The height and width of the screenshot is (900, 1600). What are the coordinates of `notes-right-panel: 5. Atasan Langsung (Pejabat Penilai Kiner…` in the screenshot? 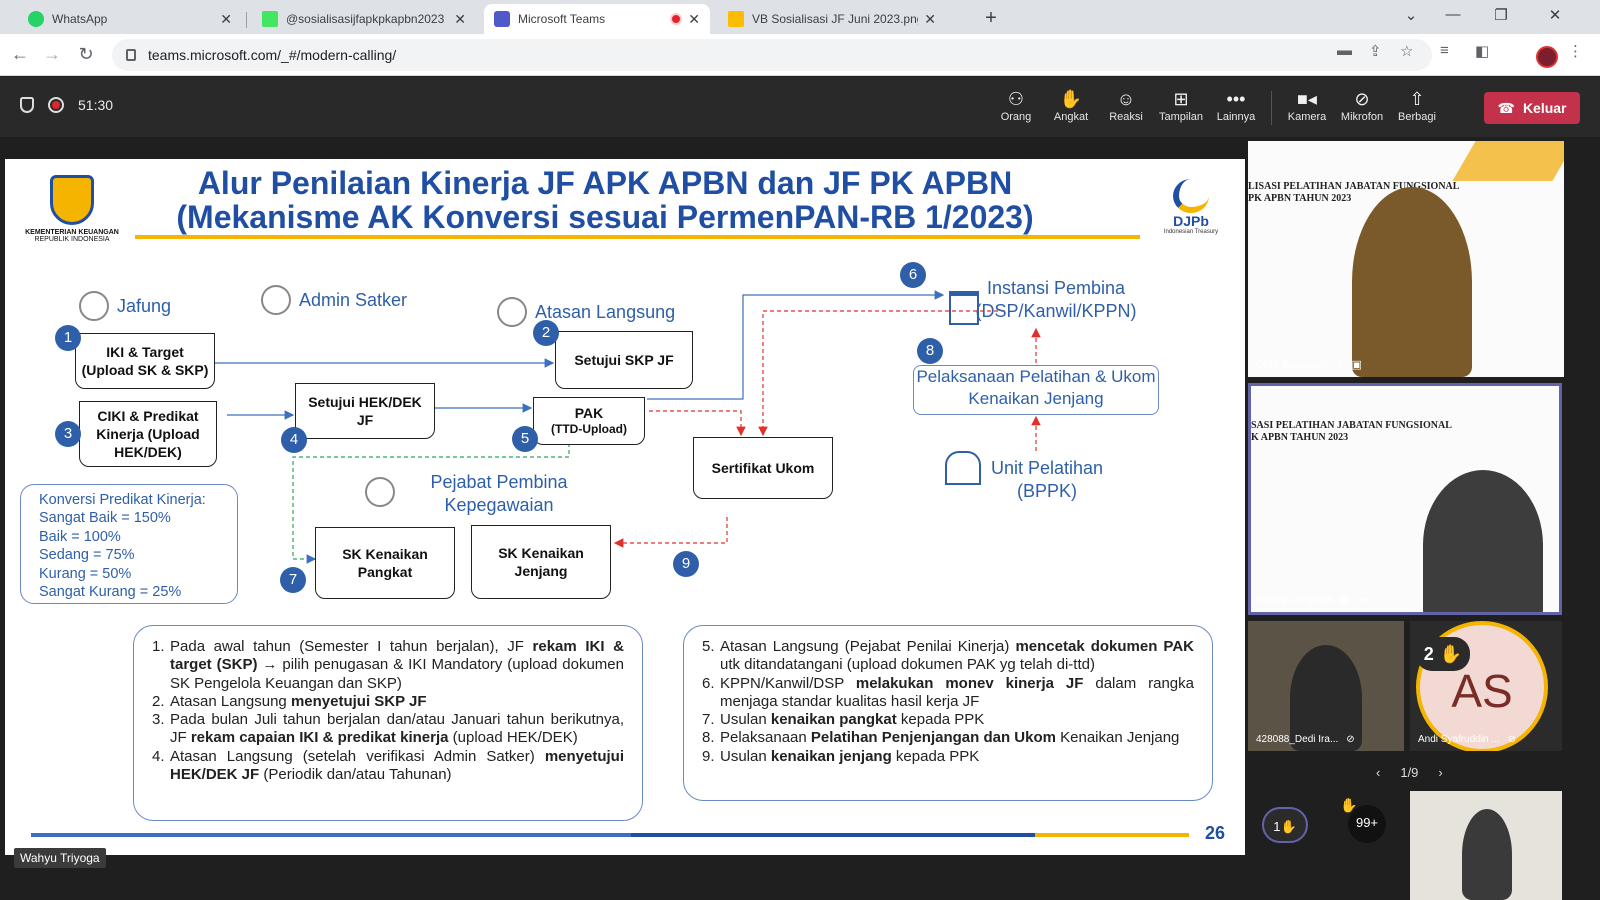 It's located at (948, 713).